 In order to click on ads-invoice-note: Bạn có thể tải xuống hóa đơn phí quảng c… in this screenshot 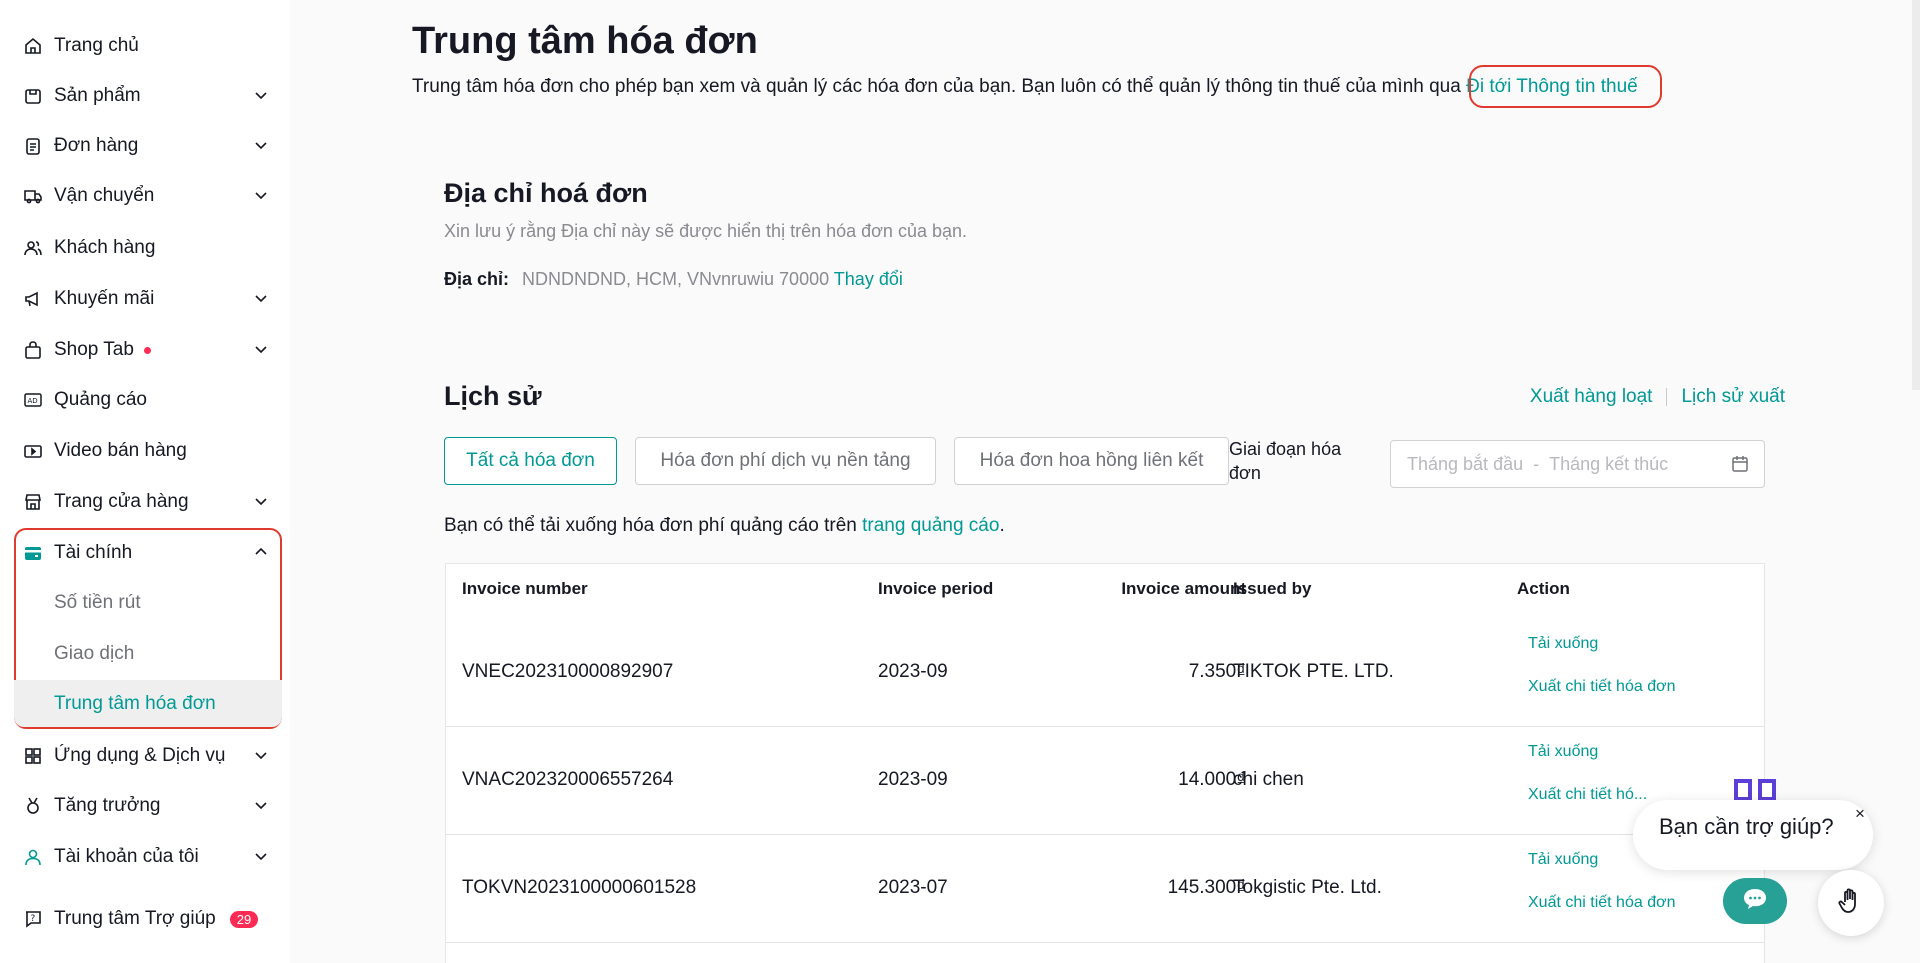, I will do `click(724, 526)`.